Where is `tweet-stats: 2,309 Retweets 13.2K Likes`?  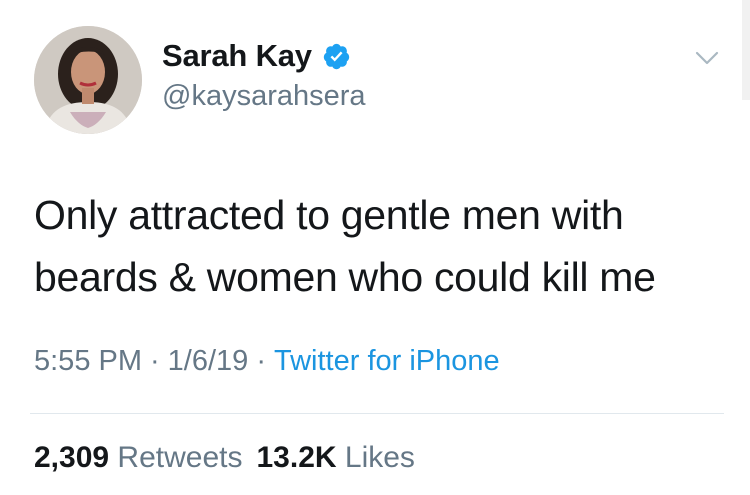 tweet-stats: 2,309 Retweets 13.2K Likes is located at coordinates (224, 458).